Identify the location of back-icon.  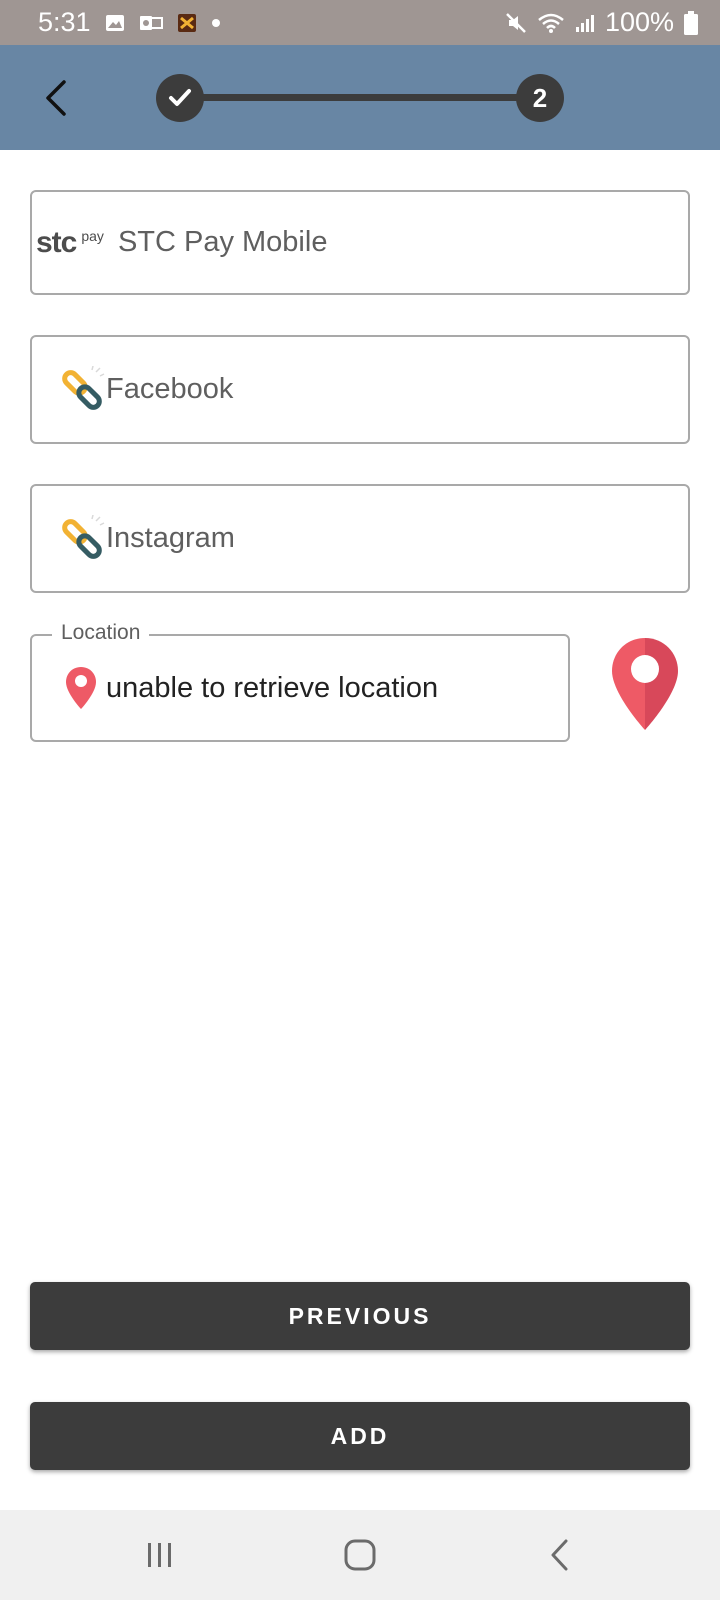
(559, 1555).